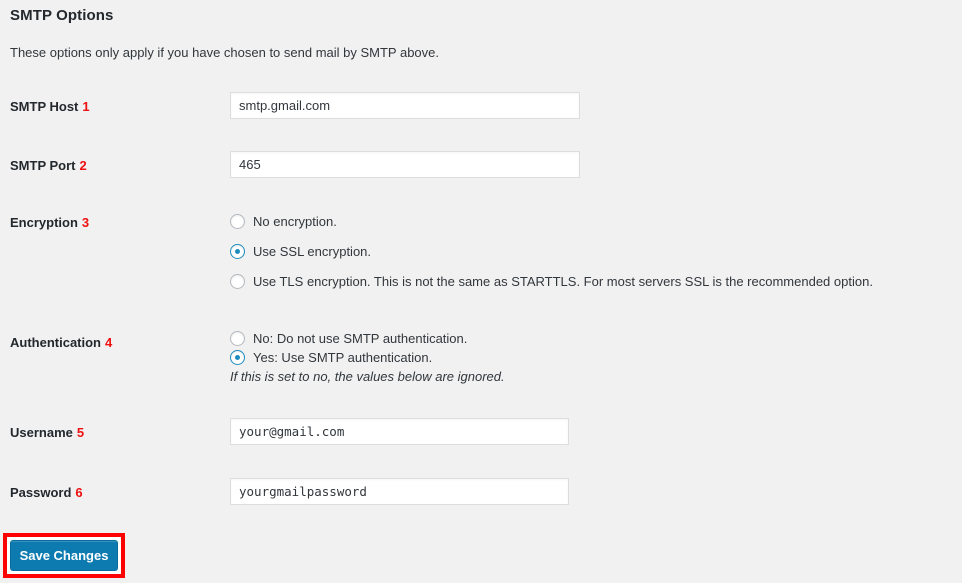 This screenshot has width=962, height=583. What do you see at coordinates (85, 222) in the screenshot?
I see `step-number-3: 3` at bounding box center [85, 222].